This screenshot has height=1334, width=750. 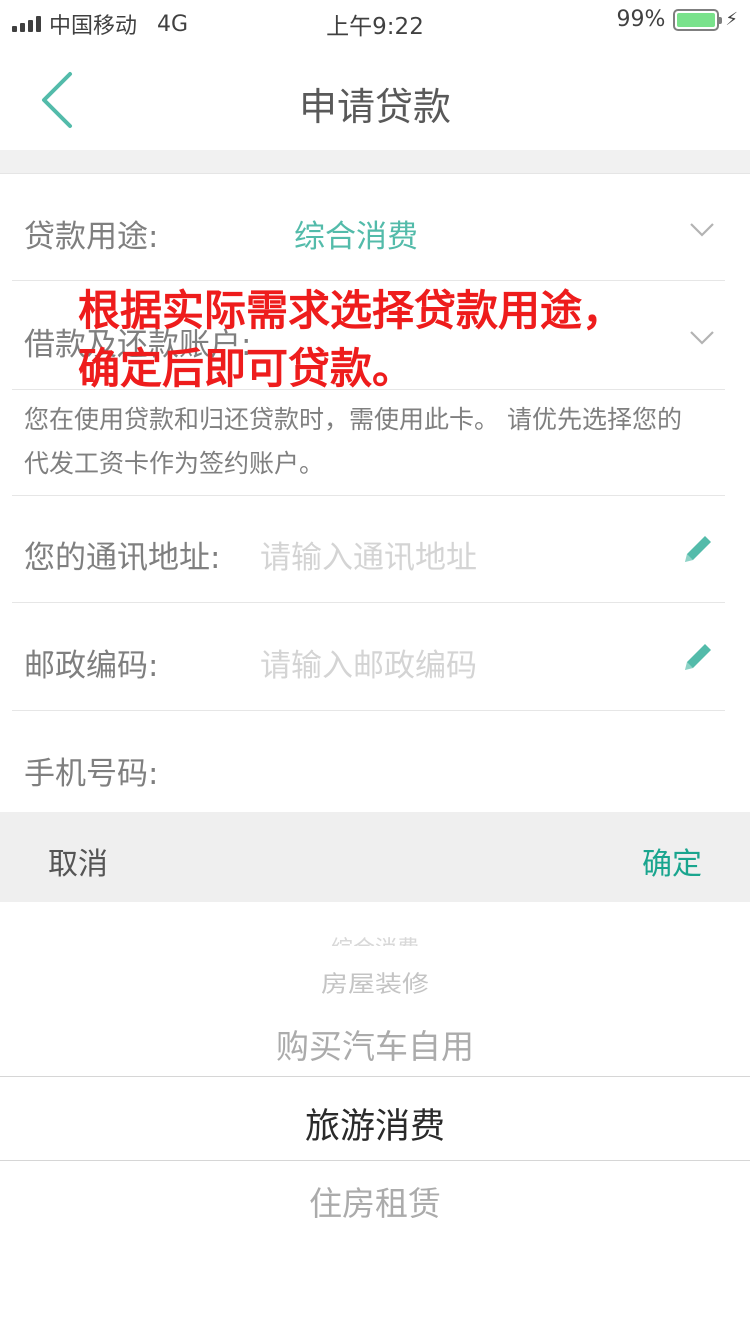 What do you see at coordinates (368, 554) in the screenshot?
I see `address-input: 请输入通讯地址` at bounding box center [368, 554].